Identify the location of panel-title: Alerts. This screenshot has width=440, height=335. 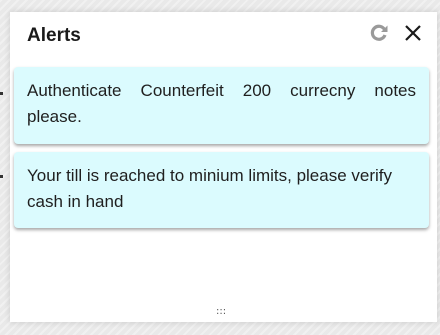
(54, 35).